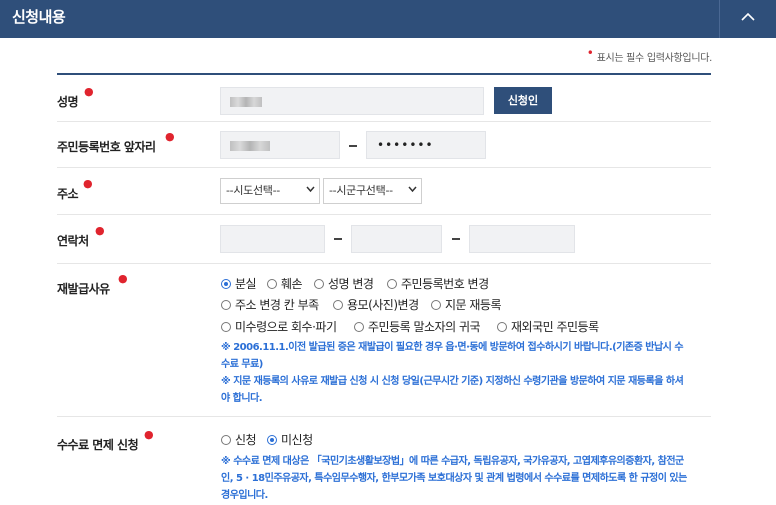  What do you see at coordinates (272, 239) in the screenshot?
I see `phone-part1-field` at bounding box center [272, 239].